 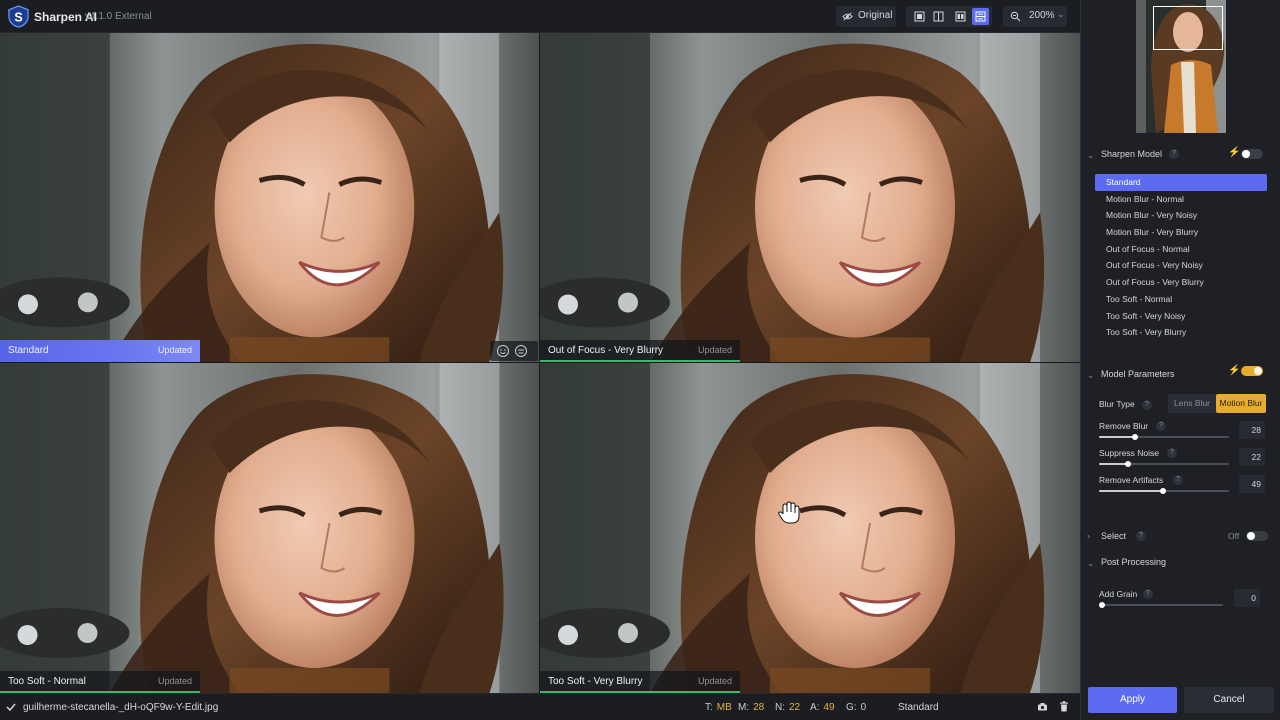 I want to click on remove-blur-value: 28, so click(x=1252, y=430).